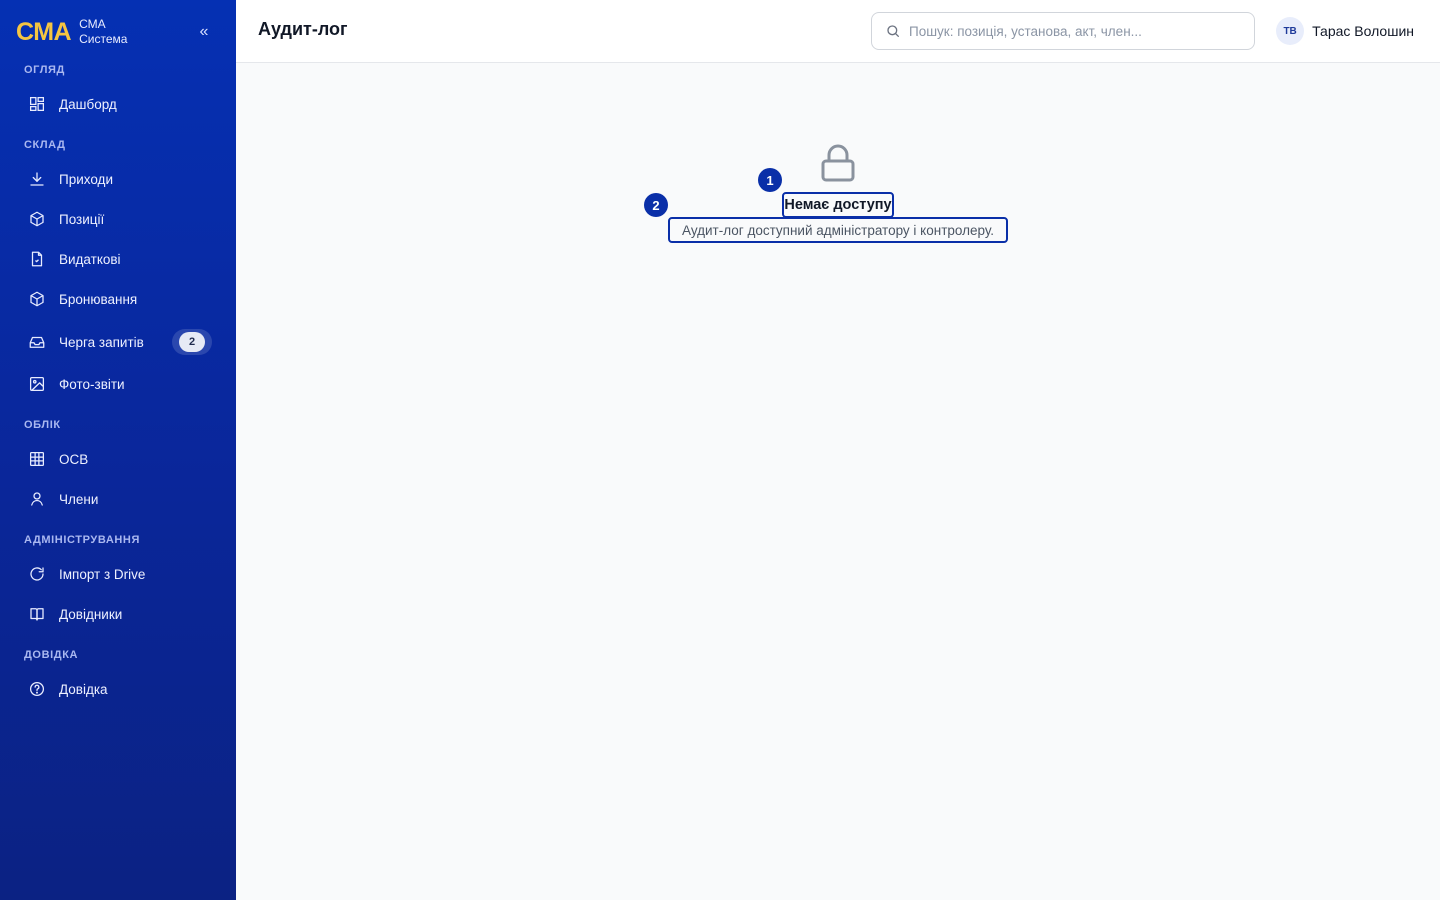  I want to click on annotation-marker-2: 2, so click(656, 205).